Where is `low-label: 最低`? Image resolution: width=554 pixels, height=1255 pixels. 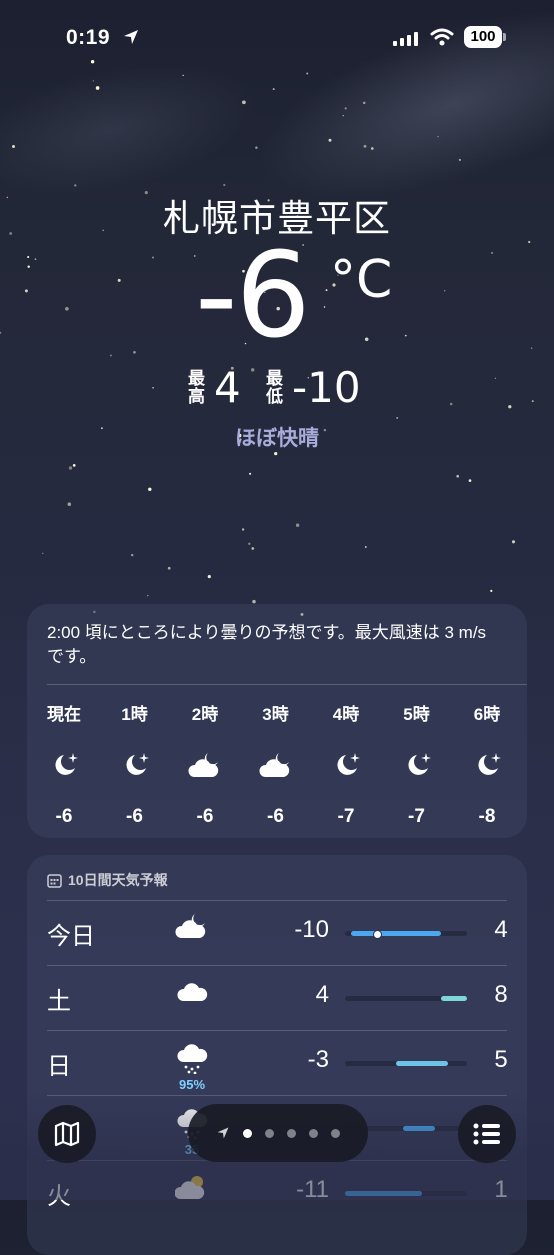
low-label: 最低 is located at coordinates (274, 387).